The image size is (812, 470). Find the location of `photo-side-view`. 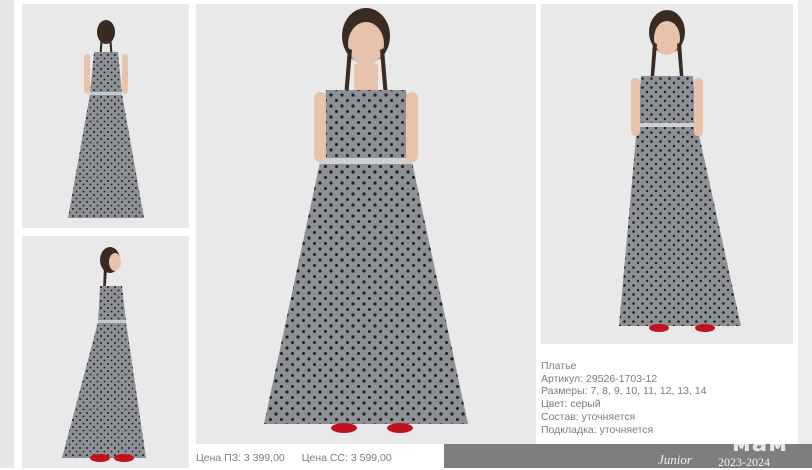

photo-side-view is located at coordinates (105, 352).